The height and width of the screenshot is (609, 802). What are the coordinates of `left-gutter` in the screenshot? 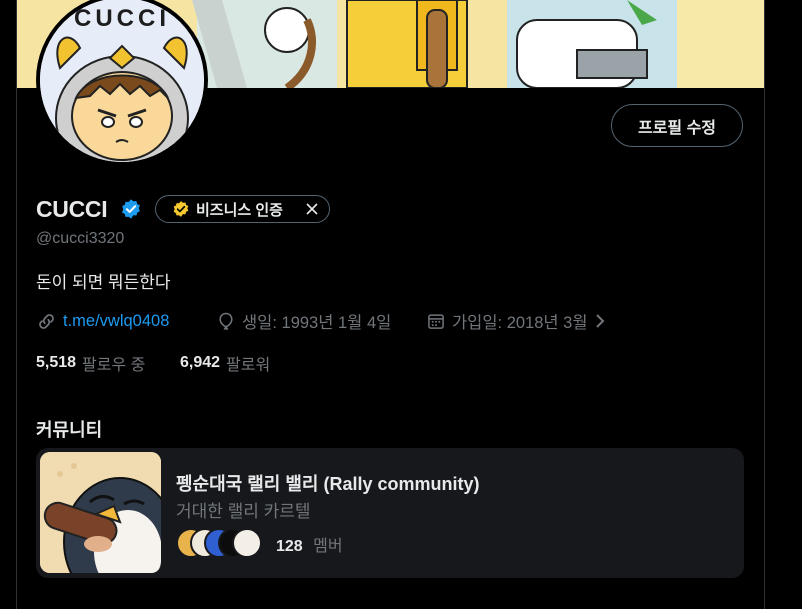 It's located at (8, 304).